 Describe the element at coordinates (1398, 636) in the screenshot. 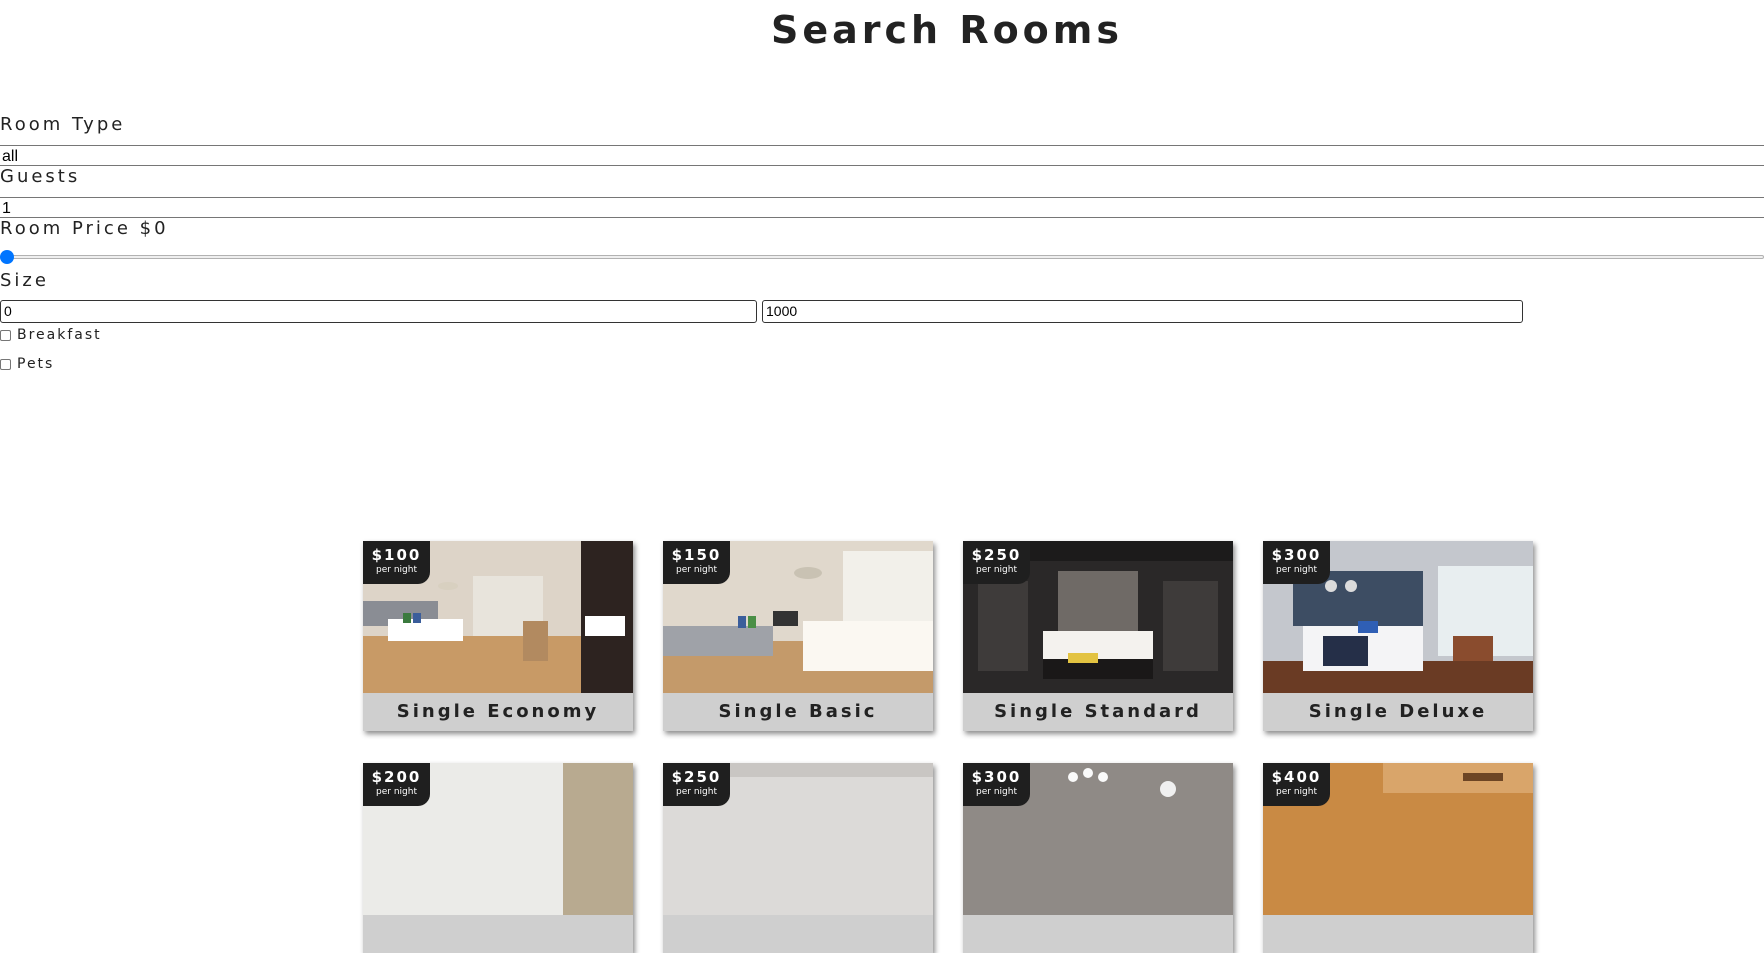

I see `room-card: $300 per night Single Deluxe` at that location.